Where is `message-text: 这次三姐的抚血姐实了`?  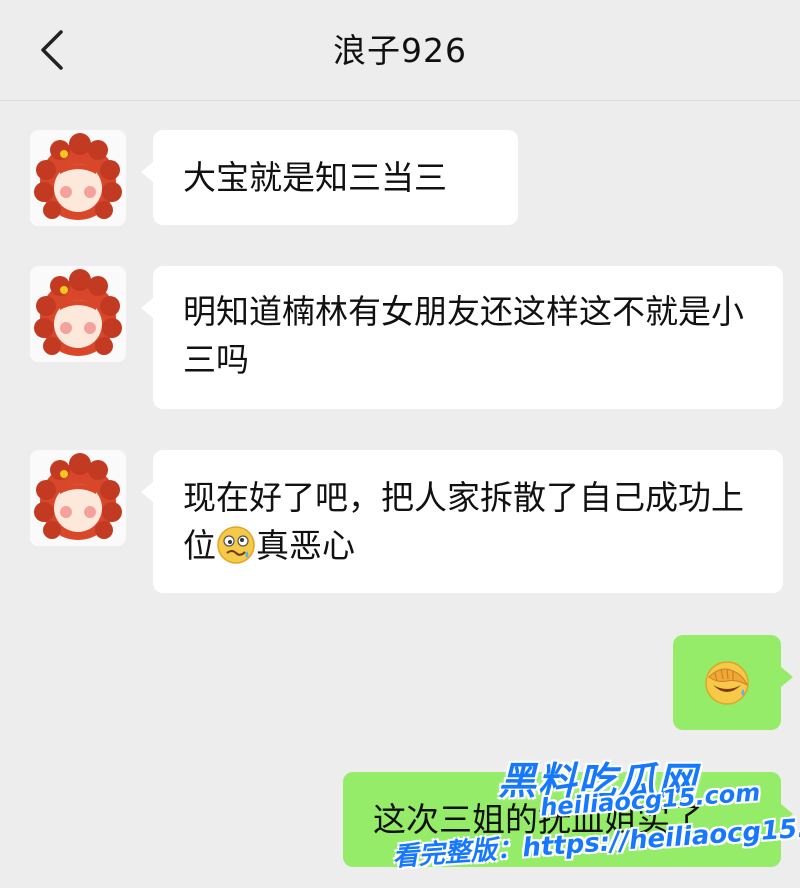
message-text: 这次三姐的抚血姐实了 is located at coordinates (538, 819).